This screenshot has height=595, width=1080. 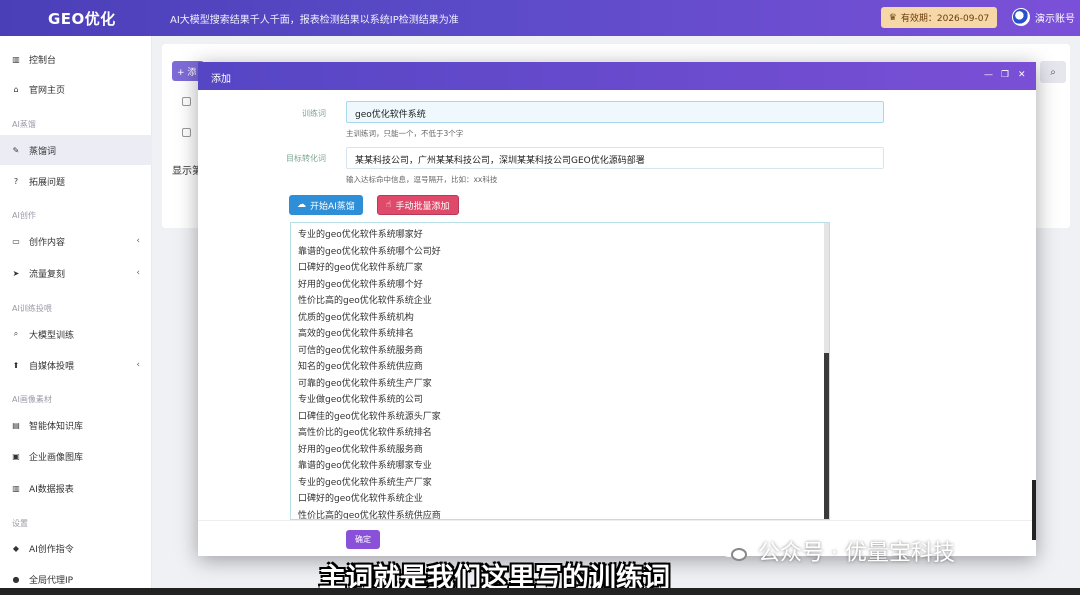 What do you see at coordinates (16, 241) in the screenshot?
I see `folder-icon: ▭` at bounding box center [16, 241].